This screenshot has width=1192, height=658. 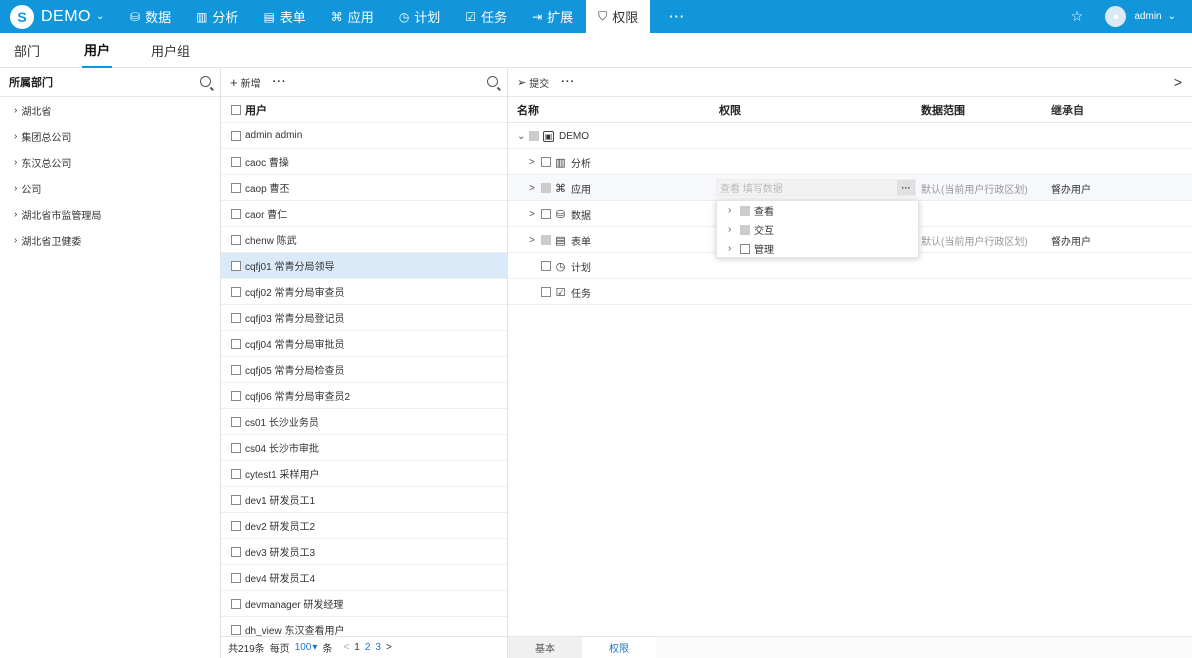 What do you see at coordinates (850, 292) in the screenshot?
I see `permission-row-tasks: ☑ 任务` at bounding box center [850, 292].